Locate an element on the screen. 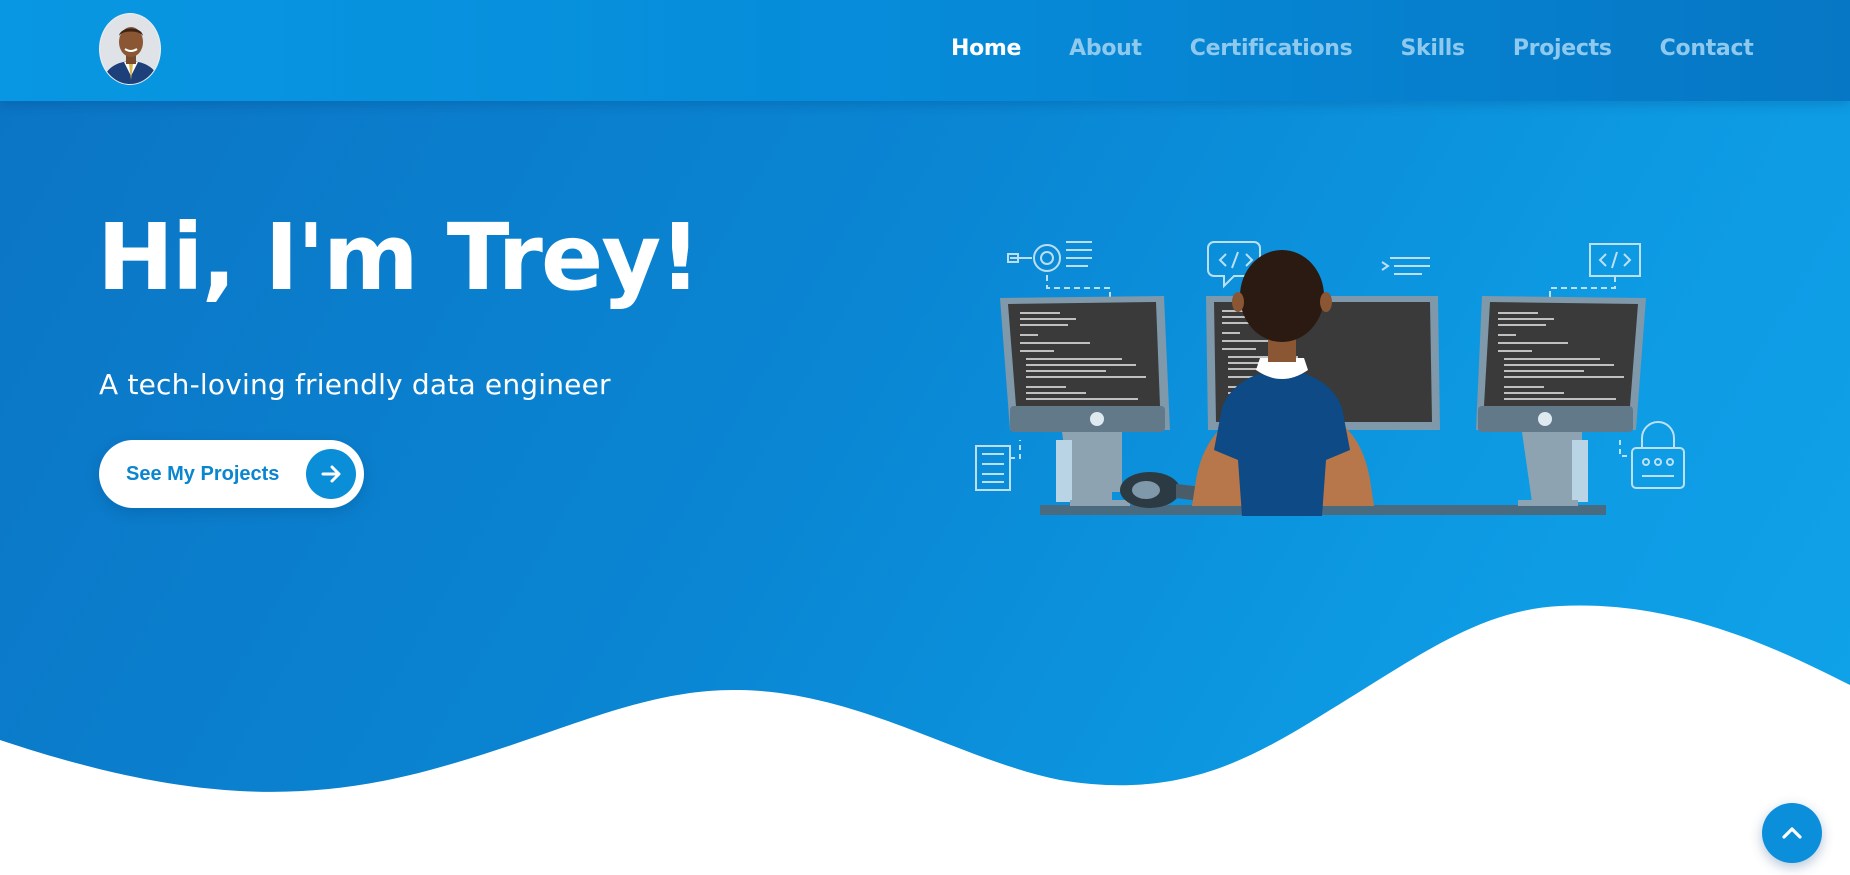 The width and height of the screenshot is (1850, 875). nav-link-skills: Skills is located at coordinates (1432, 48).